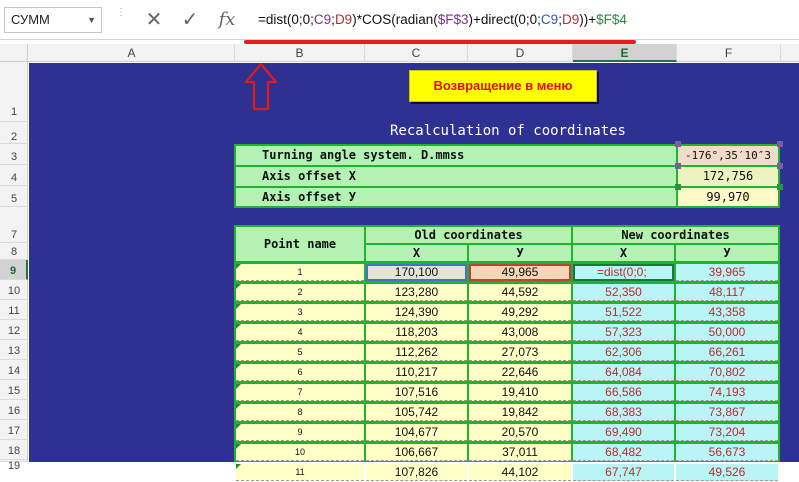 The image size is (799, 482). What do you see at coordinates (520, 53) in the screenshot?
I see `column-header-d: D` at bounding box center [520, 53].